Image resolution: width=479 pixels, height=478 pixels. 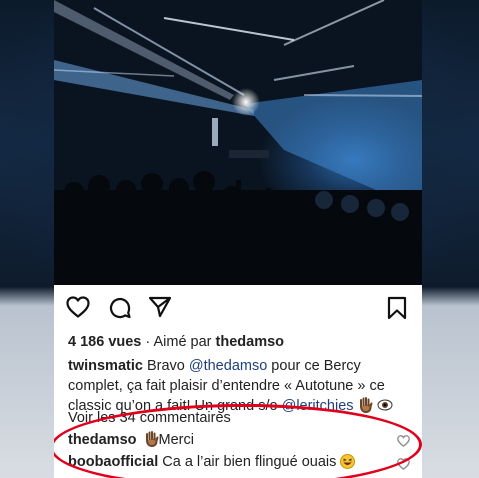 I want to click on view-count: 4 186 vues, so click(x=104, y=342).